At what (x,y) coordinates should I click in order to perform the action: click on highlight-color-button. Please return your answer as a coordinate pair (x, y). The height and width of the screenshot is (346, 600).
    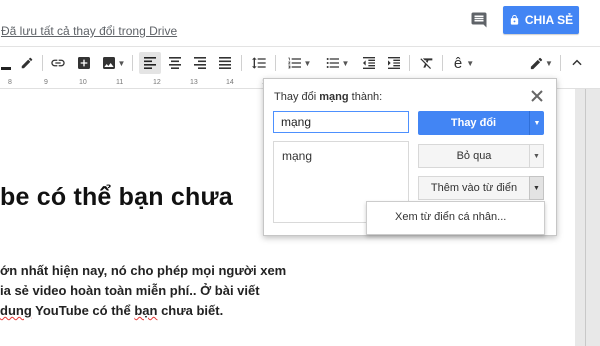
    Looking at the image, I should click on (27, 63).